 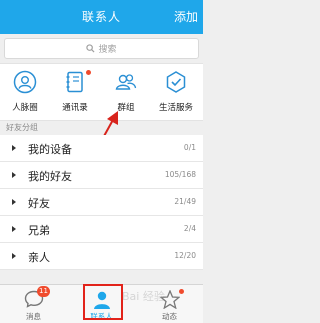 What do you see at coordinates (186, 16) in the screenshot?
I see `add-button: 添加` at bounding box center [186, 16].